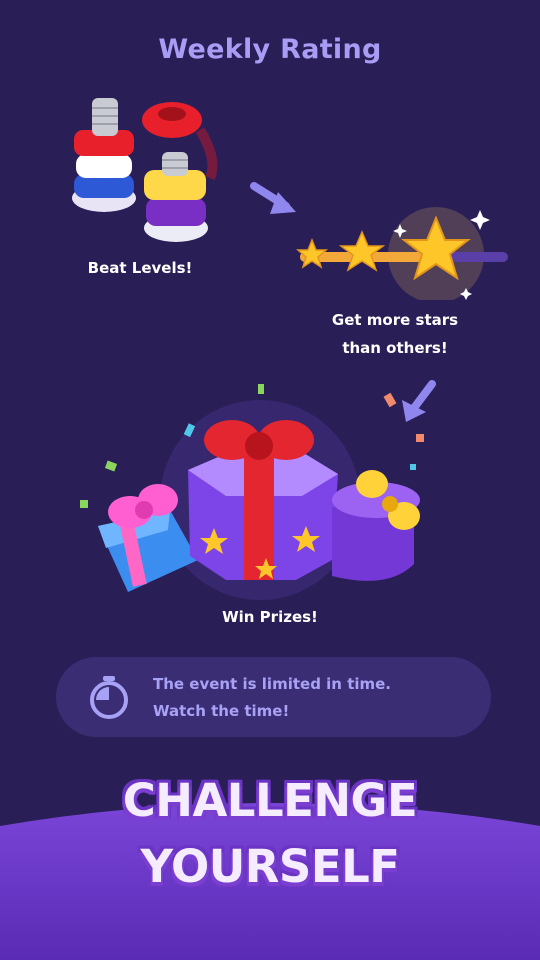 The width and height of the screenshot is (540, 960). Describe the element at coordinates (395, 334) in the screenshot. I see `more-stars-caption: Get more stars than others!` at that location.